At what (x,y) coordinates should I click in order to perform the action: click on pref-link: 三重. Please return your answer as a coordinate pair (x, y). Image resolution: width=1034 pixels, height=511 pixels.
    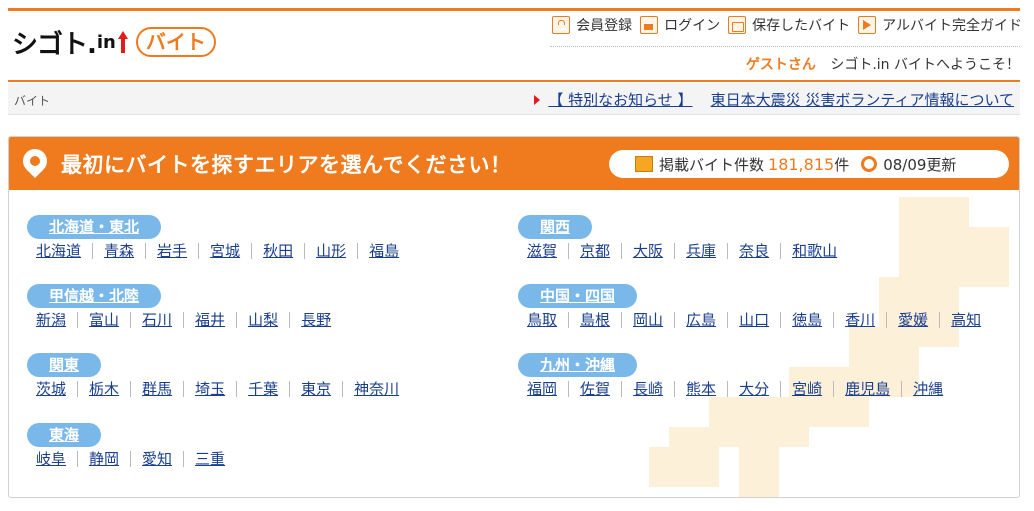
    Looking at the image, I should click on (209, 459).